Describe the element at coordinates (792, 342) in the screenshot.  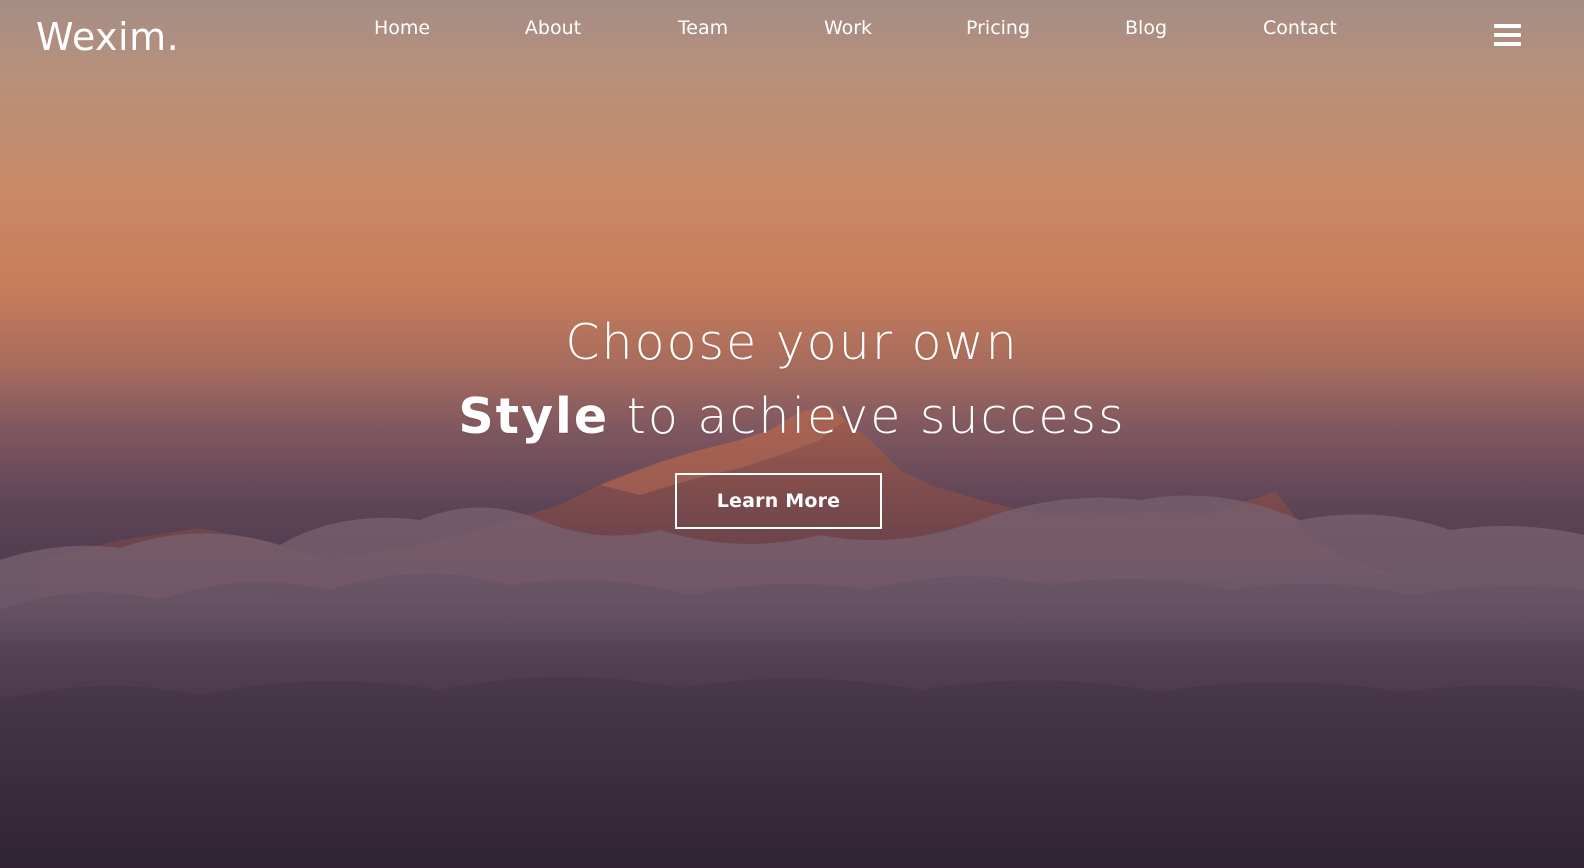
I see `hero-line-1: Choose your own` at that location.